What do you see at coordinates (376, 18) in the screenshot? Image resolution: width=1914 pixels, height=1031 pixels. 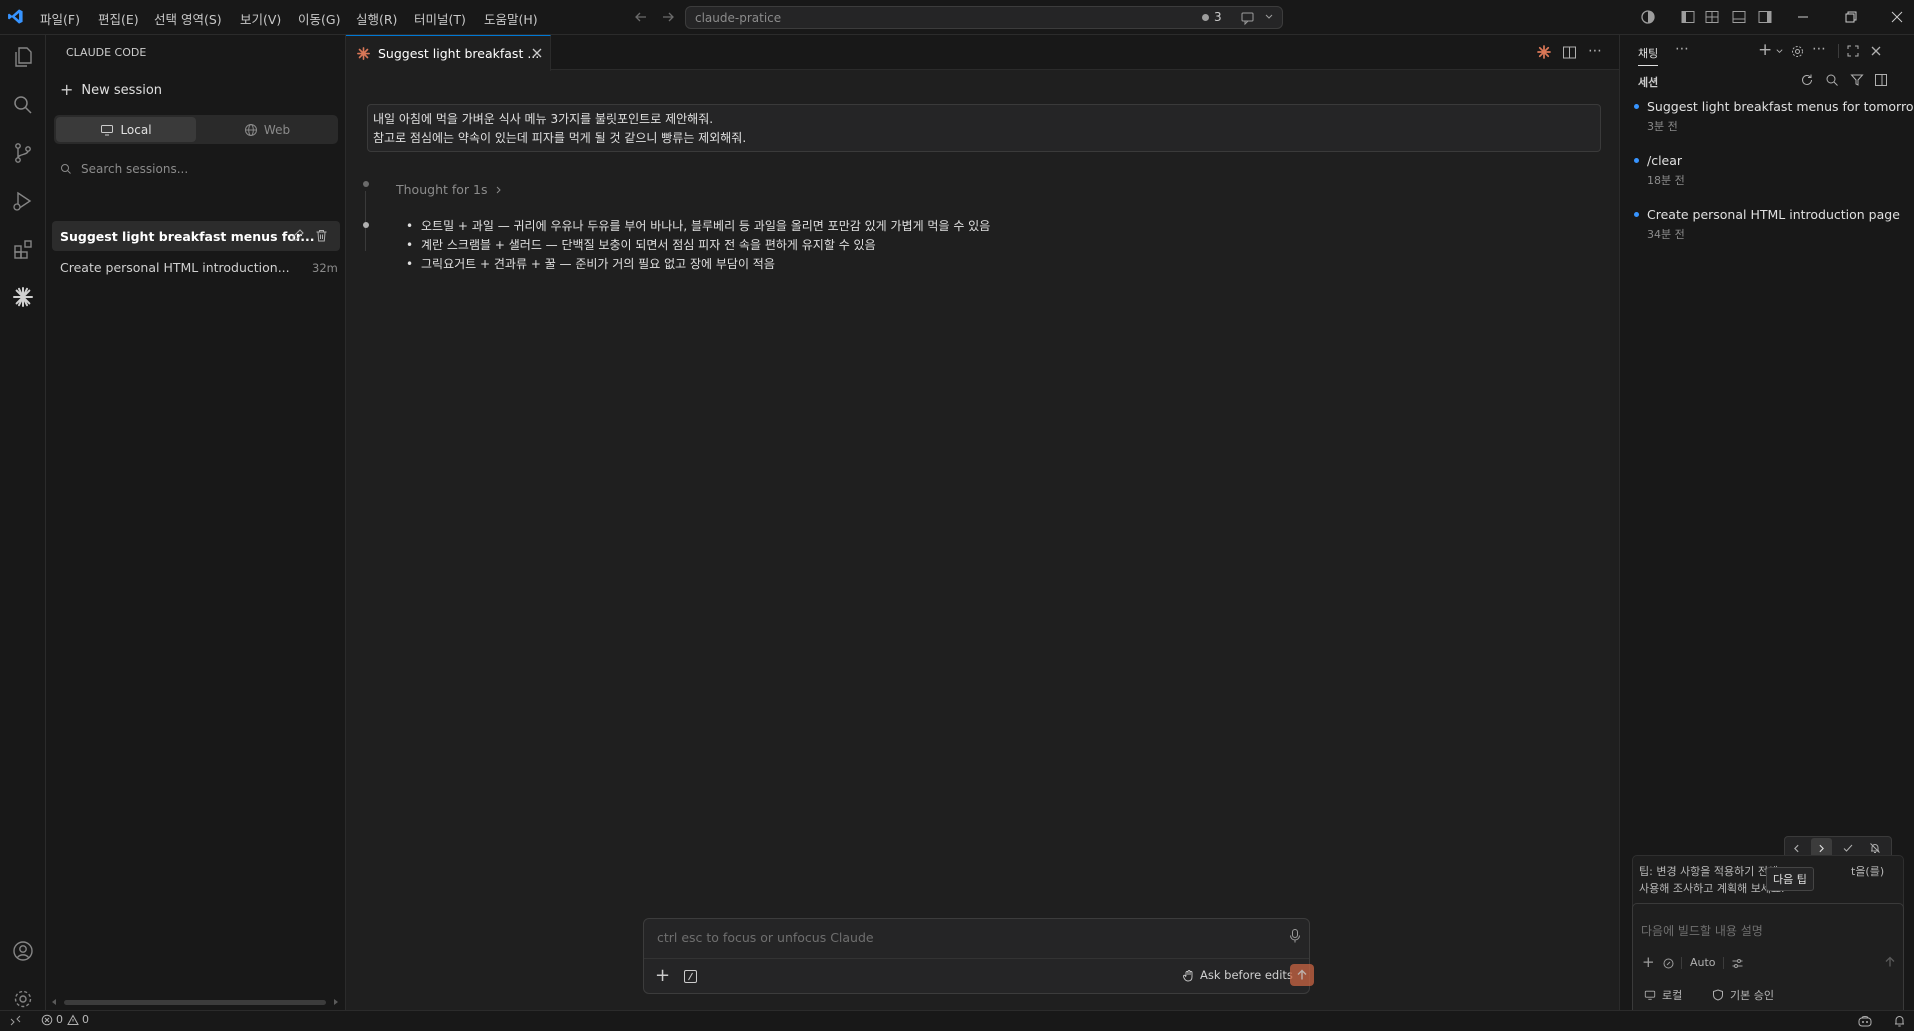 I see `menu-run: 실행(R)` at bounding box center [376, 18].